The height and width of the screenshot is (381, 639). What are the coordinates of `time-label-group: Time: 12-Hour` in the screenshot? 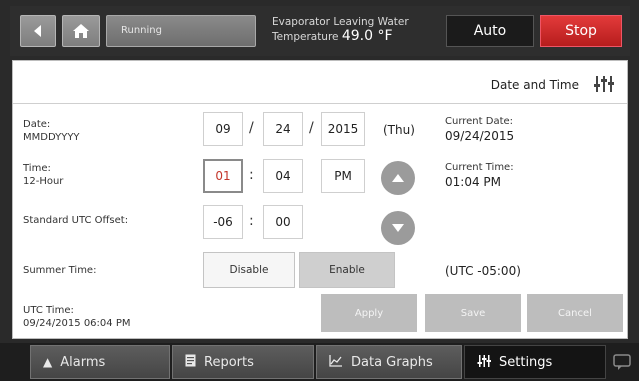 It's located at (43, 175).